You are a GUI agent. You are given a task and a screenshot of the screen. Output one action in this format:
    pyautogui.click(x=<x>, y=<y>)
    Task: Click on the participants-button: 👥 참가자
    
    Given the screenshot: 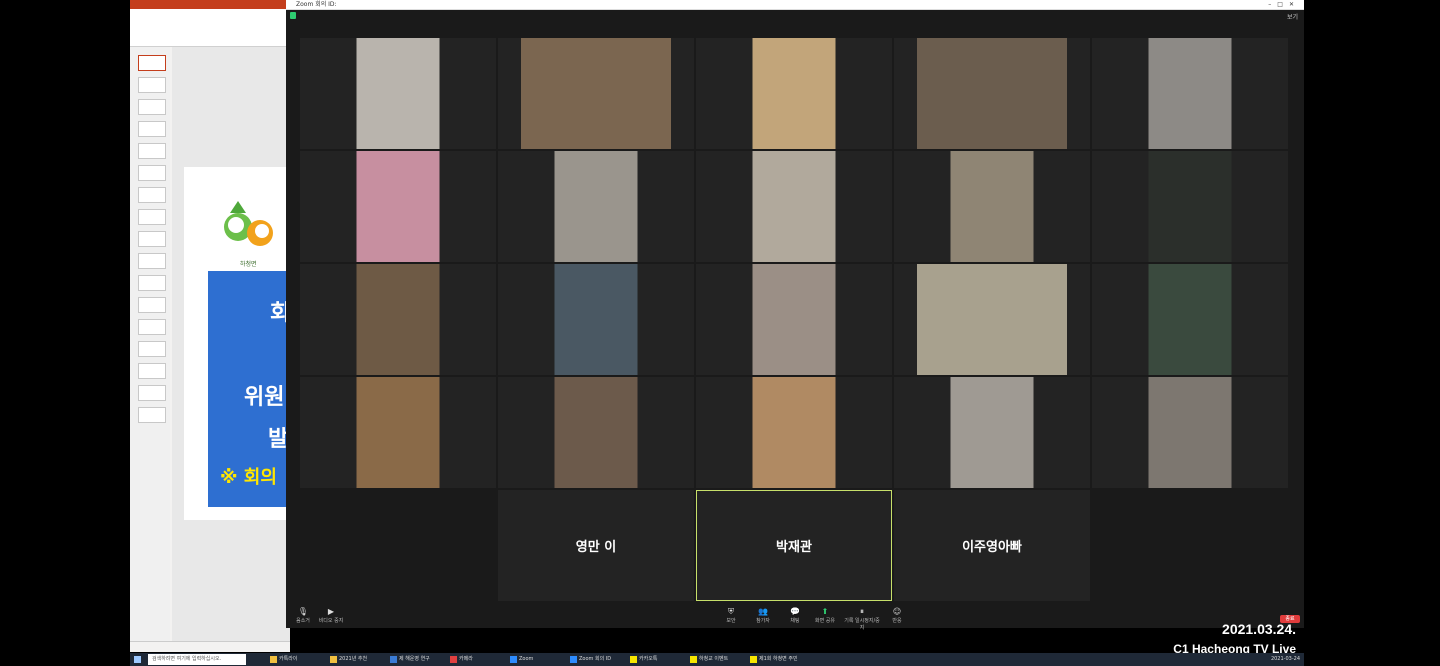 What is the action you would take?
    pyautogui.click(x=763, y=616)
    